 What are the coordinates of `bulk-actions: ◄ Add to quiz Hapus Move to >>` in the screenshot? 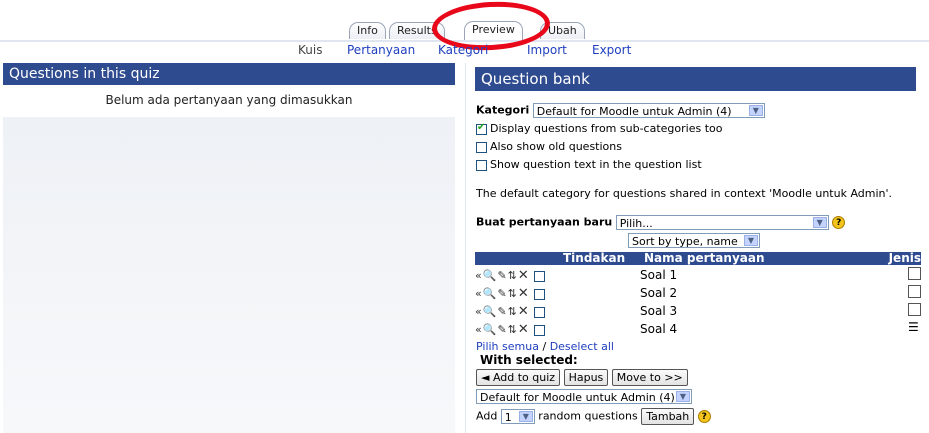 It's located at (582, 377).